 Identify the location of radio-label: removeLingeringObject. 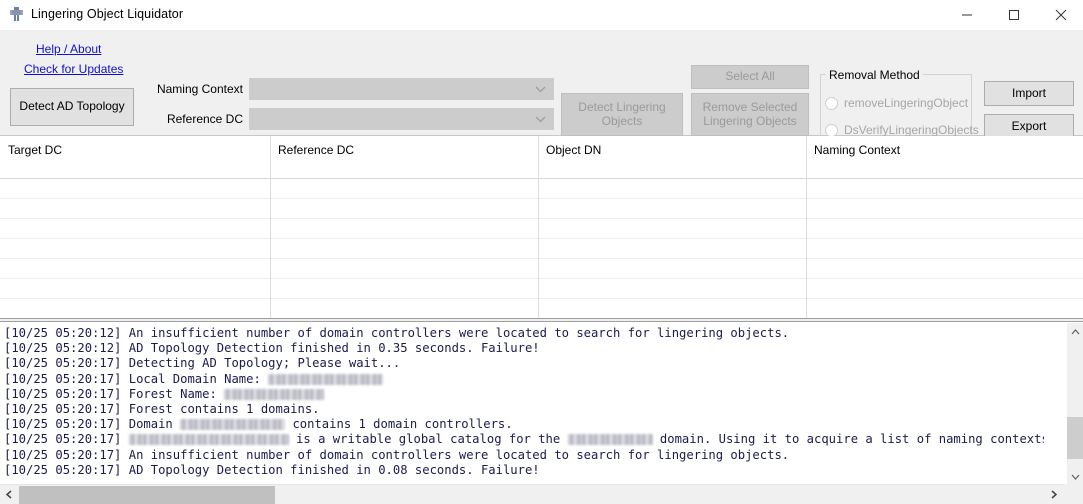
(906, 103).